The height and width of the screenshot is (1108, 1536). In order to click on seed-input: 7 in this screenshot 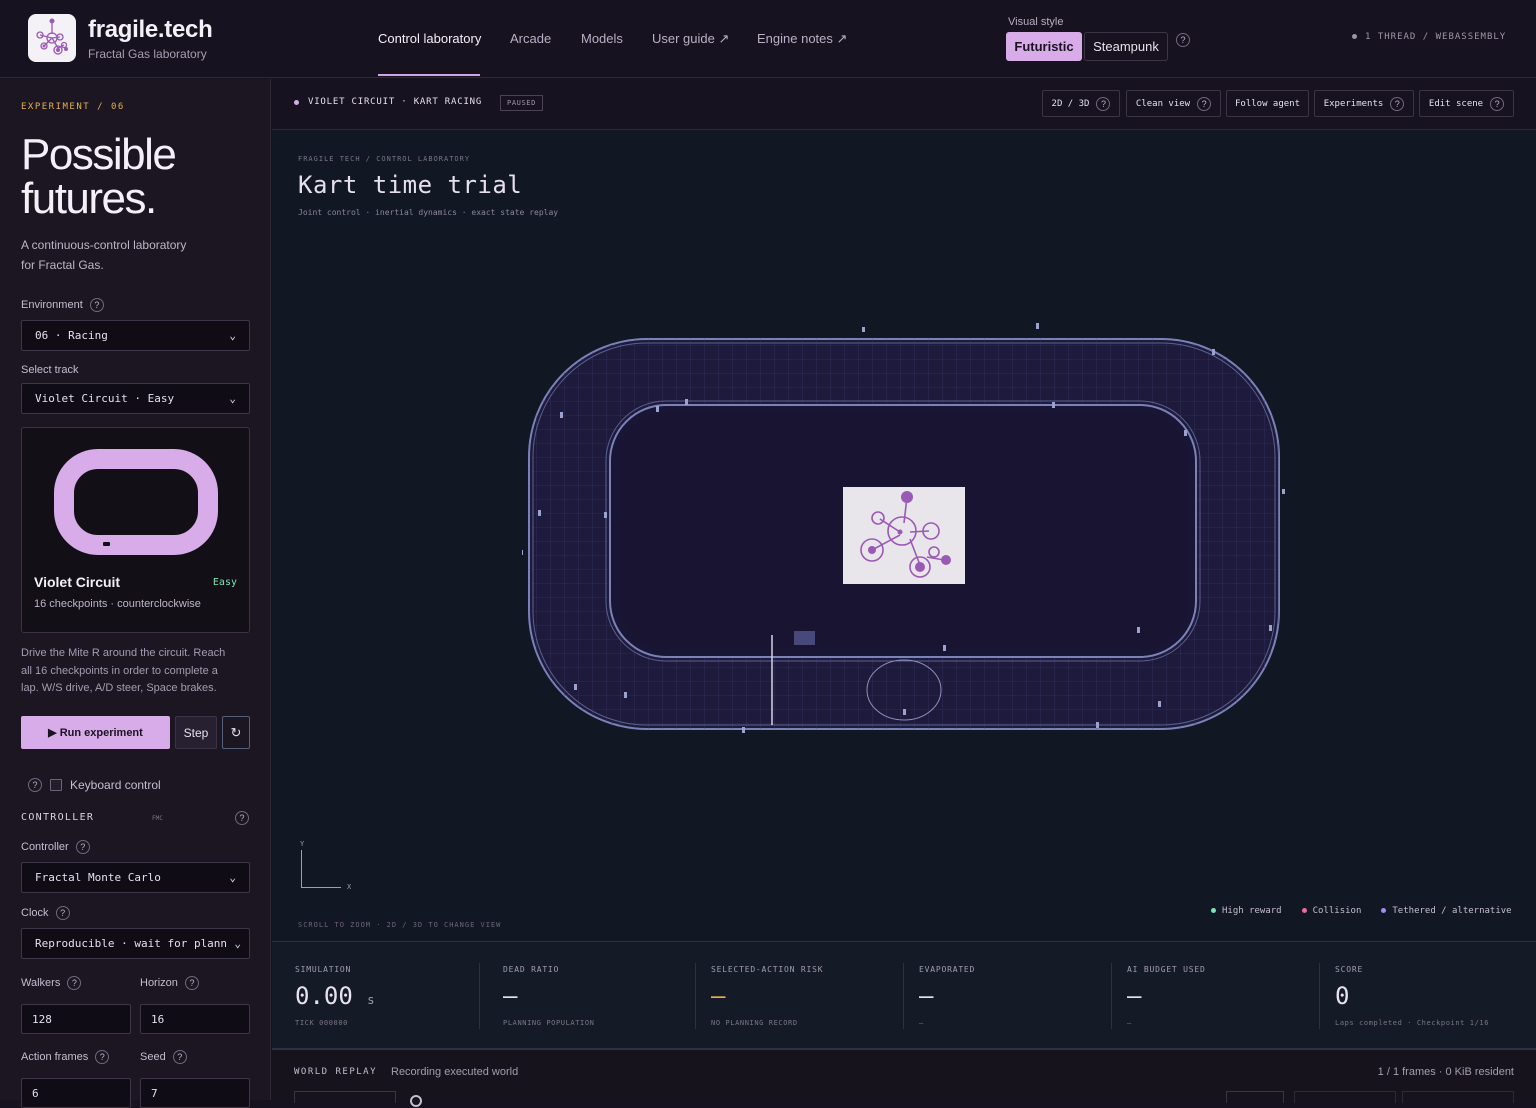, I will do `click(195, 1093)`.